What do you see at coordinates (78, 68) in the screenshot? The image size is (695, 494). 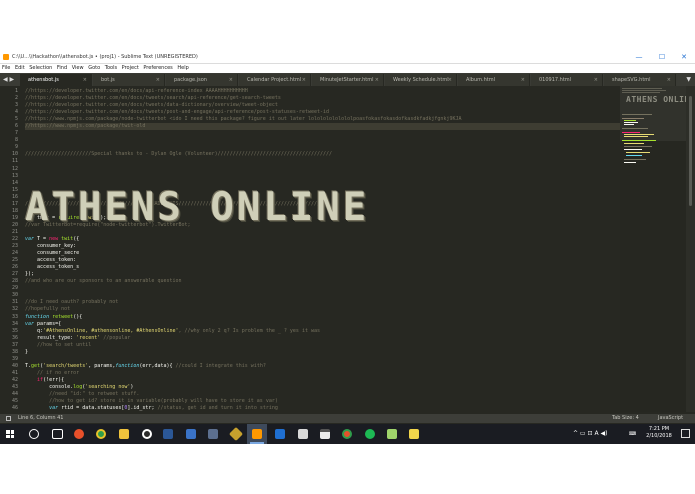 I see `menu-view: View` at bounding box center [78, 68].